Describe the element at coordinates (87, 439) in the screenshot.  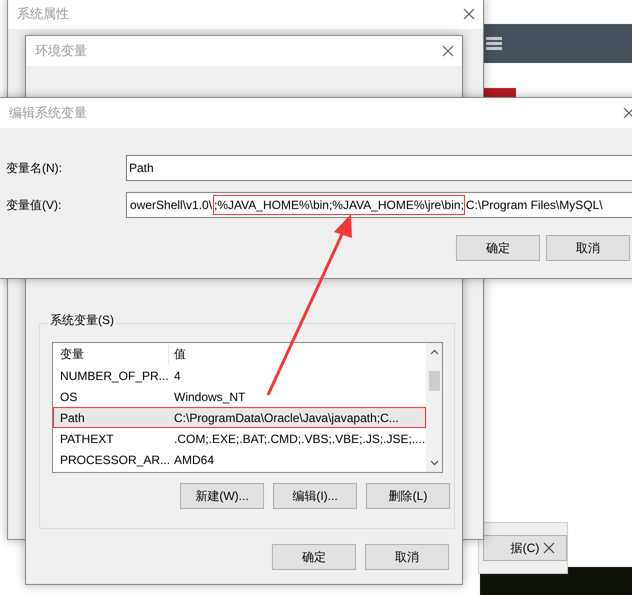
I see `table-cell-text: PATHEXT` at that location.